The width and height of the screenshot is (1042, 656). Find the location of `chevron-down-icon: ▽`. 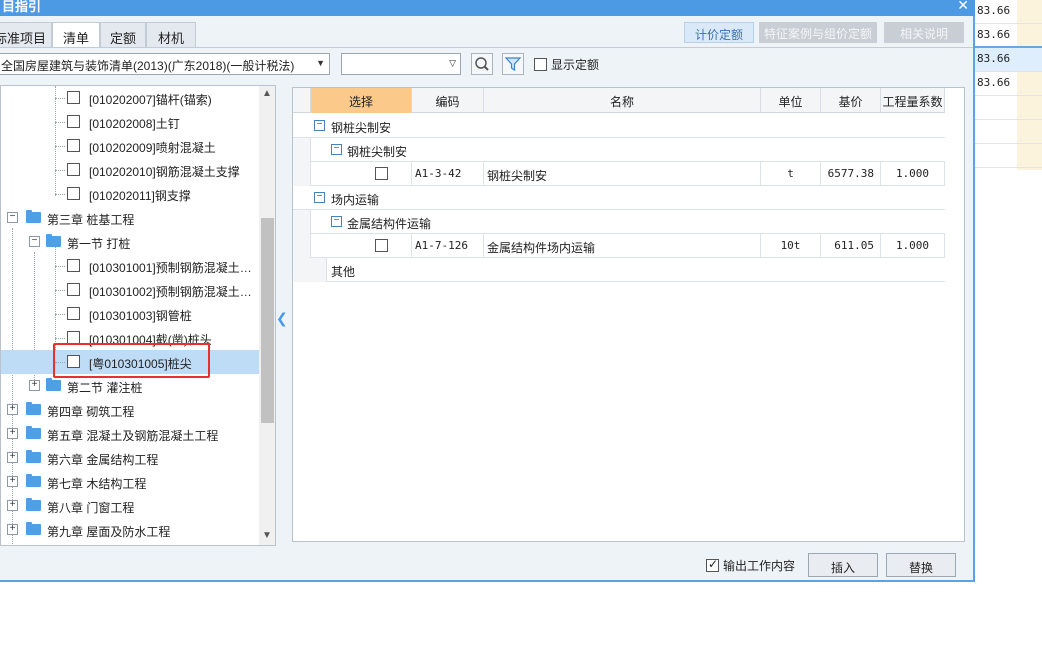

chevron-down-icon: ▽ is located at coordinates (452, 63).